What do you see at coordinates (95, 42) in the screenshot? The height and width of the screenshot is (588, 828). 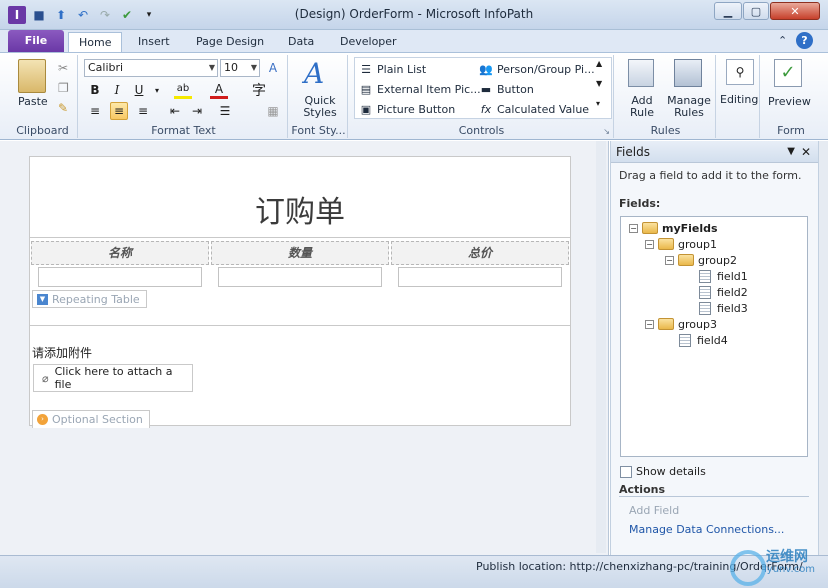 I see `tab-home: Home` at bounding box center [95, 42].